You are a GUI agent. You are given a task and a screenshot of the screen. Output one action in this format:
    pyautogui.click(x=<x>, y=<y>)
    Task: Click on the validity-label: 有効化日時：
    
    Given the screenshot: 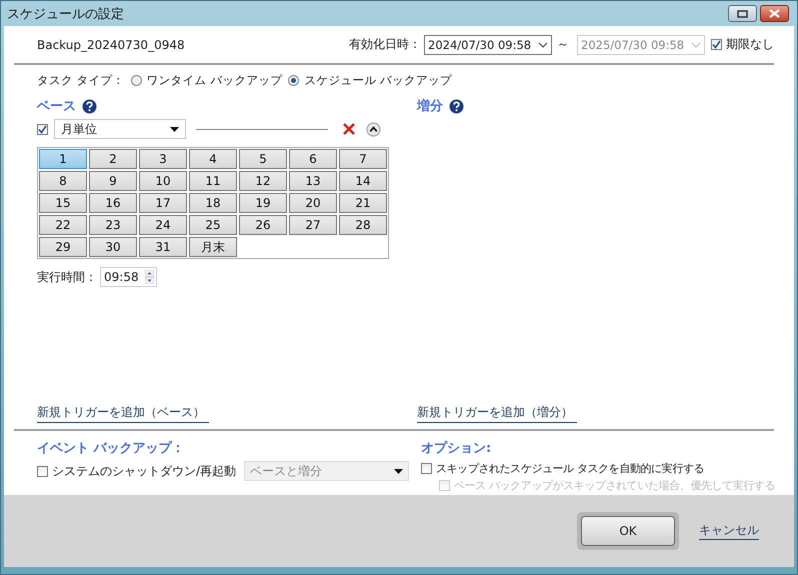 What is the action you would take?
    pyautogui.click(x=385, y=44)
    